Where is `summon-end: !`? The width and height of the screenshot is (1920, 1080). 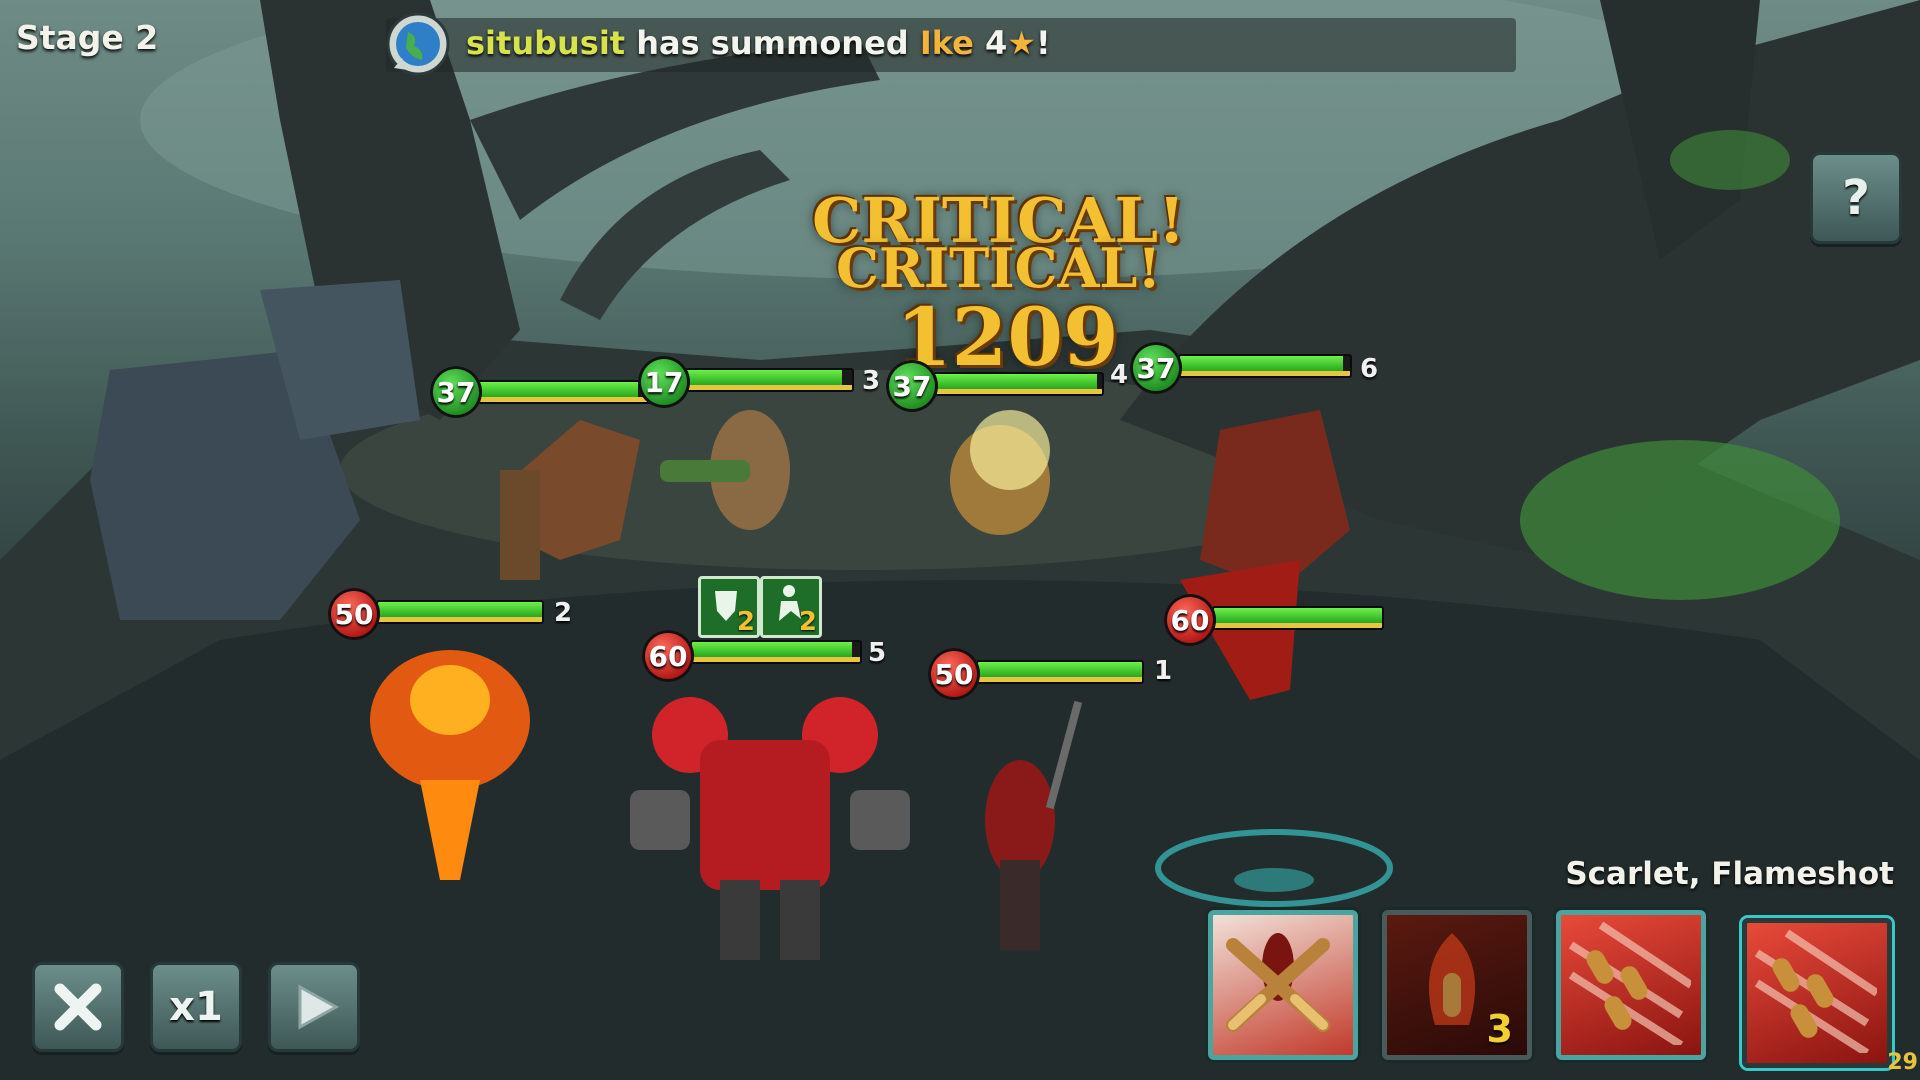 summon-end: ! is located at coordinates (1043, 43).